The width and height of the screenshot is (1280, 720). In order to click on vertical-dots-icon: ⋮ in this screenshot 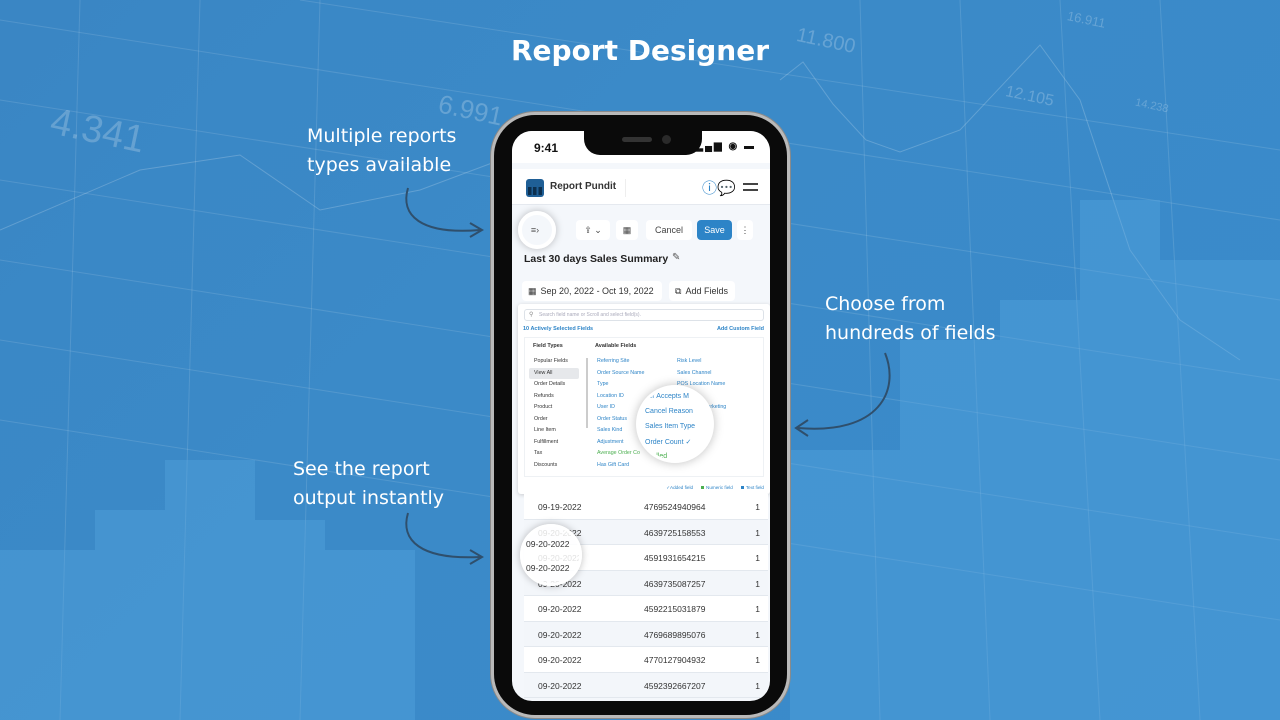, I will do `click(745, 230)`.